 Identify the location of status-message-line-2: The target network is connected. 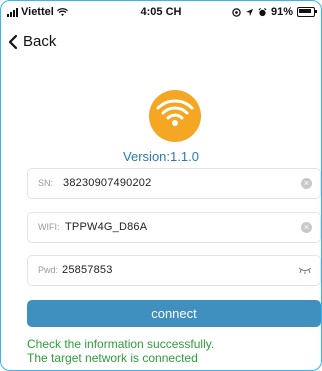
(112, 358).